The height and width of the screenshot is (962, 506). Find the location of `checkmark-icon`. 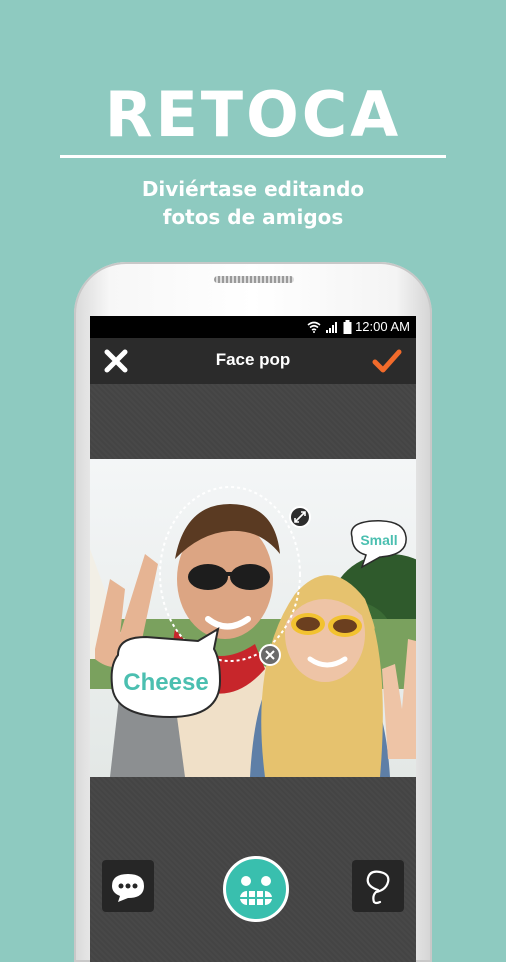

checkmark-icon is located at coordinates (387, 361).